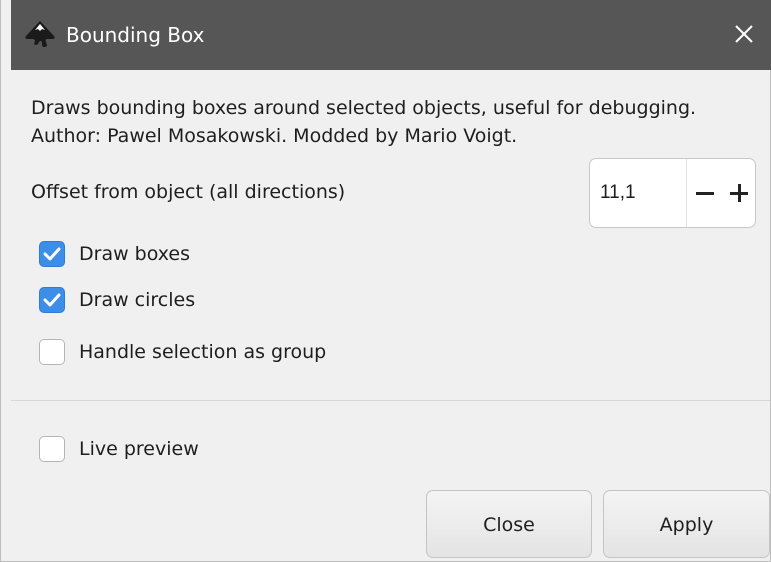 This screenshot has height=562, width=771. I want to click on offset-spinbutton, so click(672, 193).